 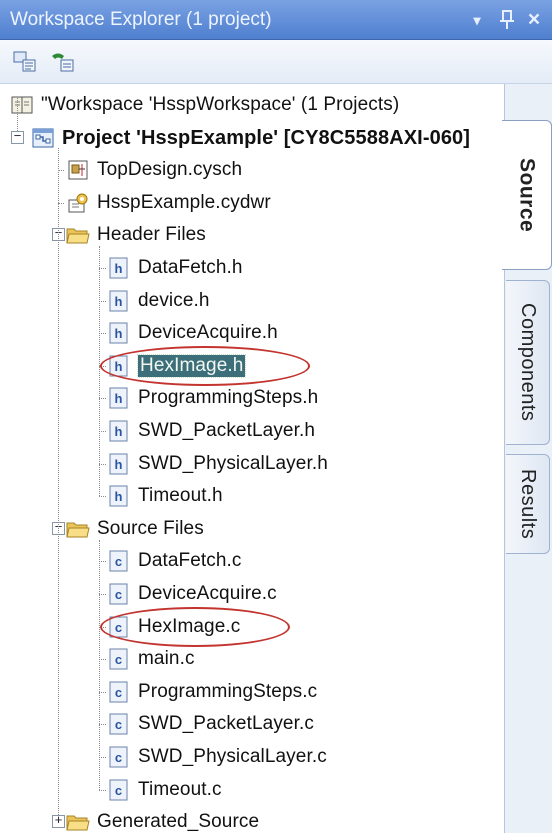 I want to click on folder-generated-source: + Generated_Source, so click(x=252, y=819).